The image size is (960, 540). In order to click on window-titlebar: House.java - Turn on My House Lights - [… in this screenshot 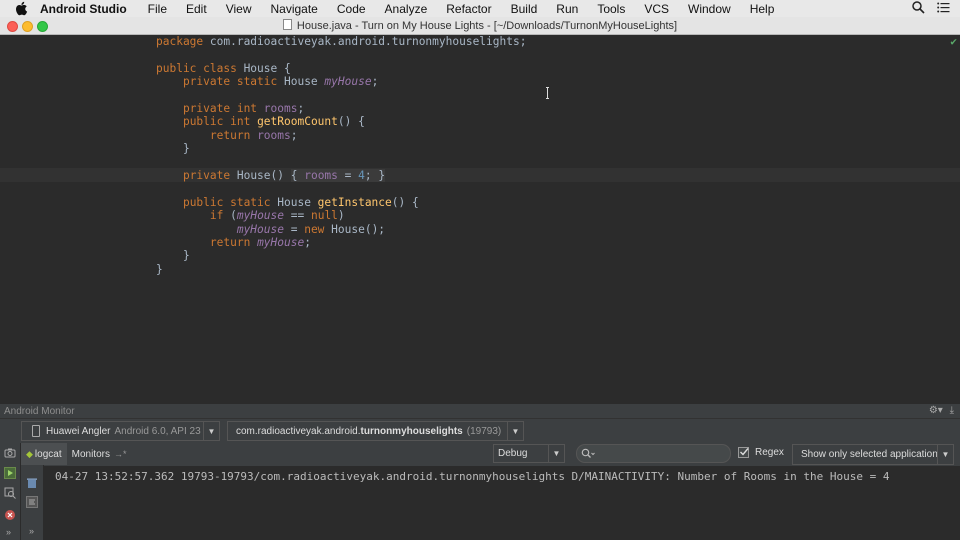, I will do `click(480, 26)`.